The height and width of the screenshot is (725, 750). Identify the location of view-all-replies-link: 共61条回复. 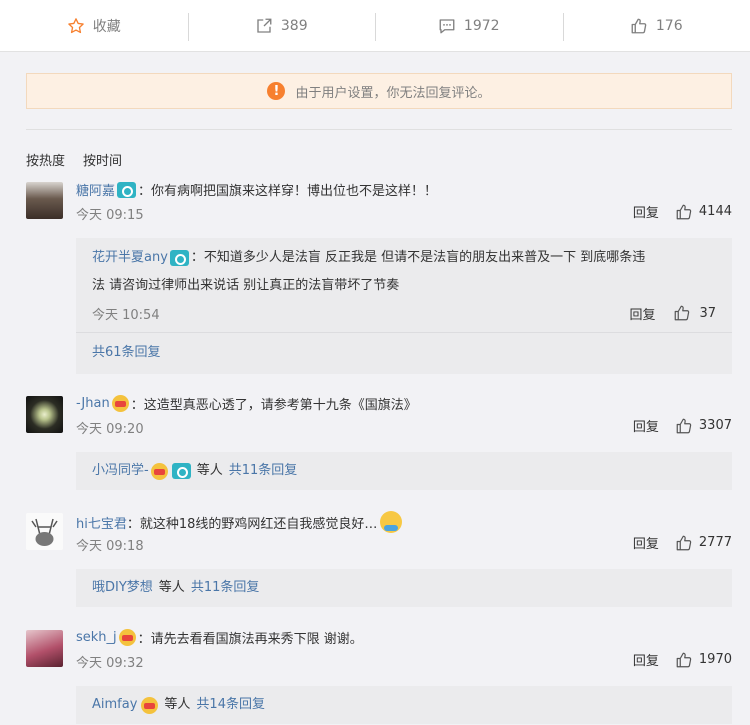
(126, 352).